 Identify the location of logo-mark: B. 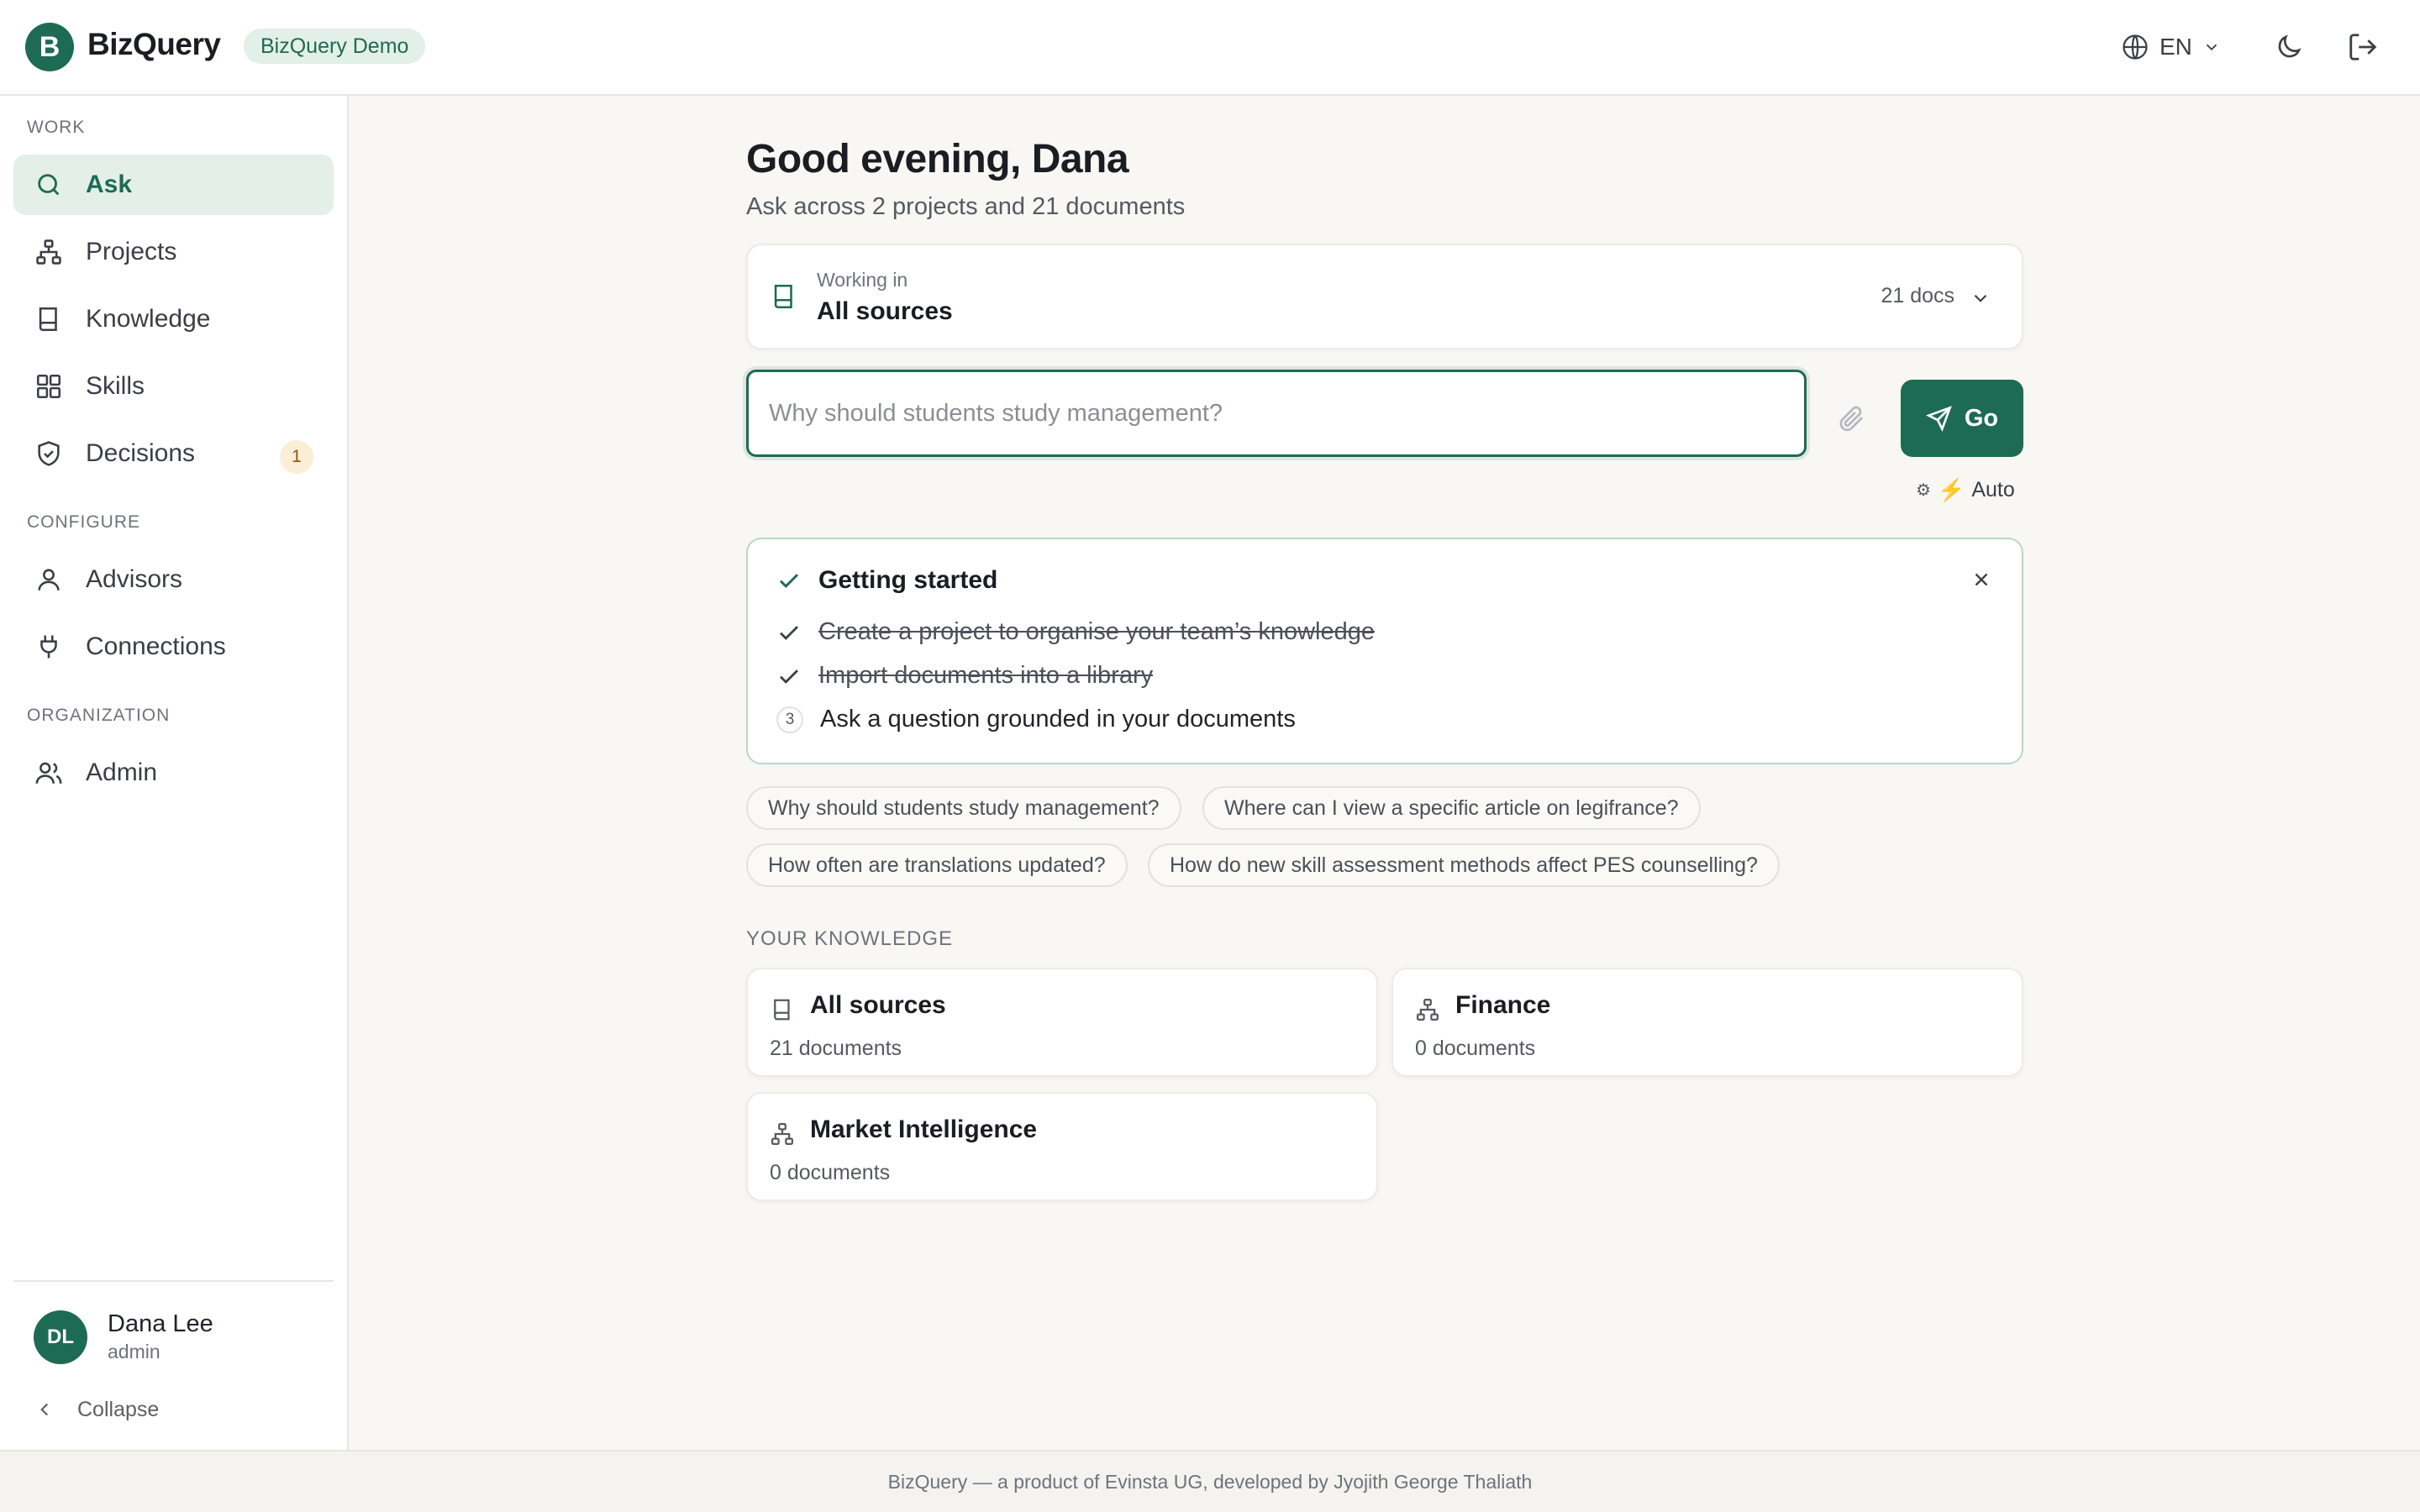
(50, 47).